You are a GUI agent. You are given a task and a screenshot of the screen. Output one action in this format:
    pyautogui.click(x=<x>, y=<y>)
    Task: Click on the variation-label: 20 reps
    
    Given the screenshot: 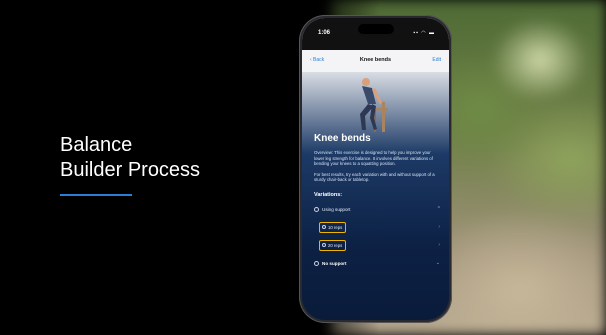 What is the action you would take?
    pyautogui.click(x=335, y=245)
    